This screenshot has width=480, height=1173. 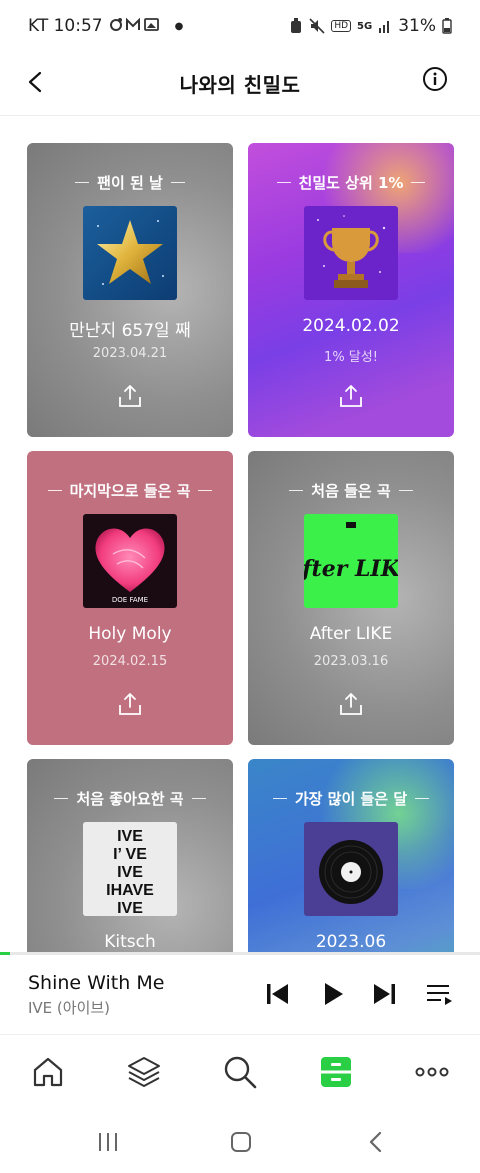 What do you see at coordinates (351, 491) in the screenshot?
I see `card-title: 처음 들은 곡` at bounding box center [351, 491].